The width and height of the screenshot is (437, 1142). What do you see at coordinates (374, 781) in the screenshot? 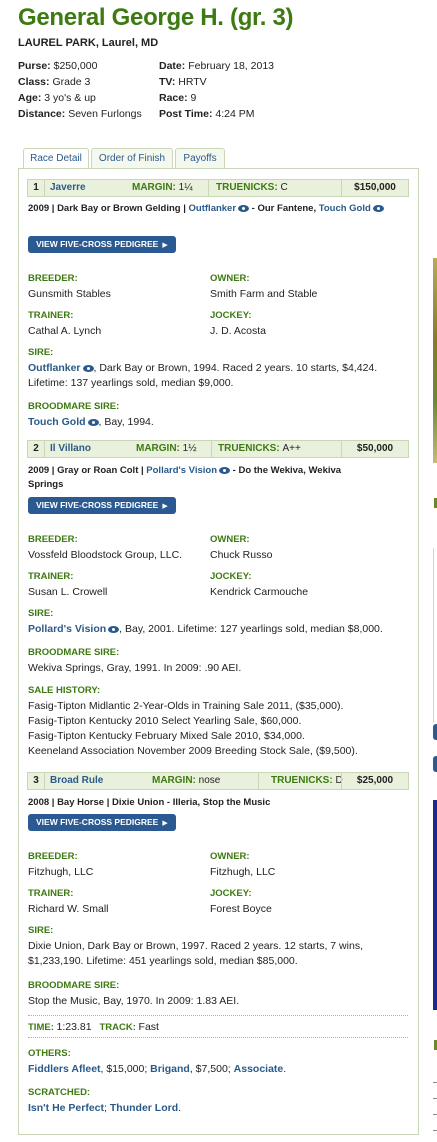
I see `purse-earned: $25,000` at bounding box center [374, 781].